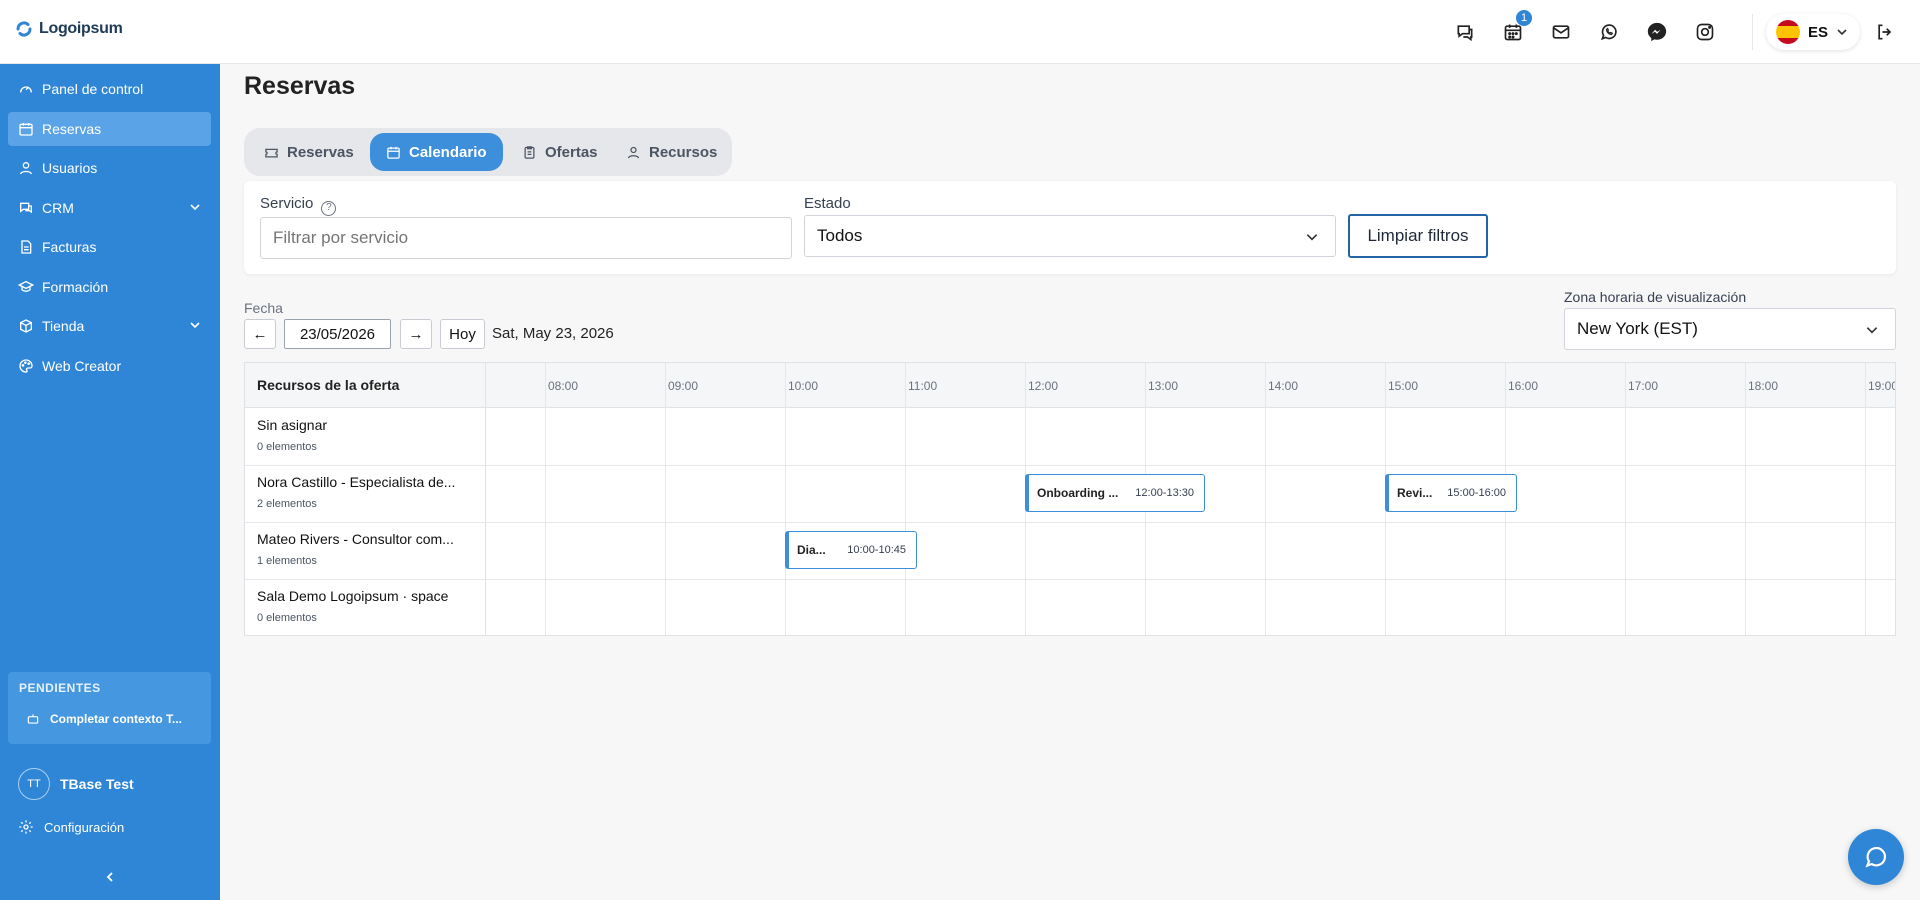 This screenshot has height=900, width=1920. What do you see at coordinates (876, 550) in the screenshot?
I see `event-time: 10:00-10:45` at bounding box center [876, 550].